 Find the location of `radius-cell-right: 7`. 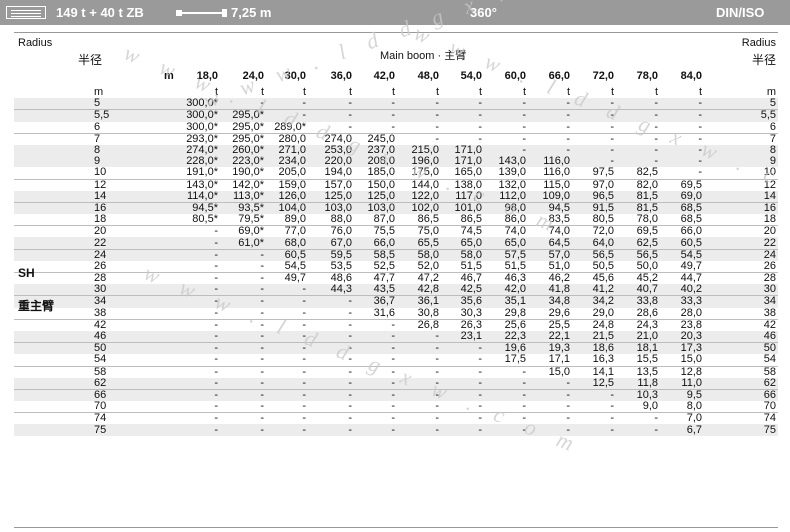

radius-cell-right: 7 is located at coordinates (741, 138).